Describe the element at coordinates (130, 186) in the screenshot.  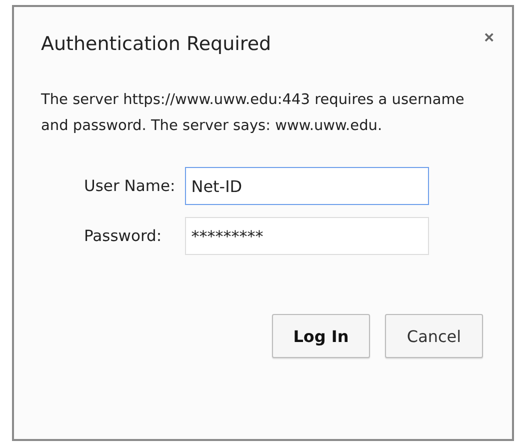
I see `field-label: User Name:` at that location.